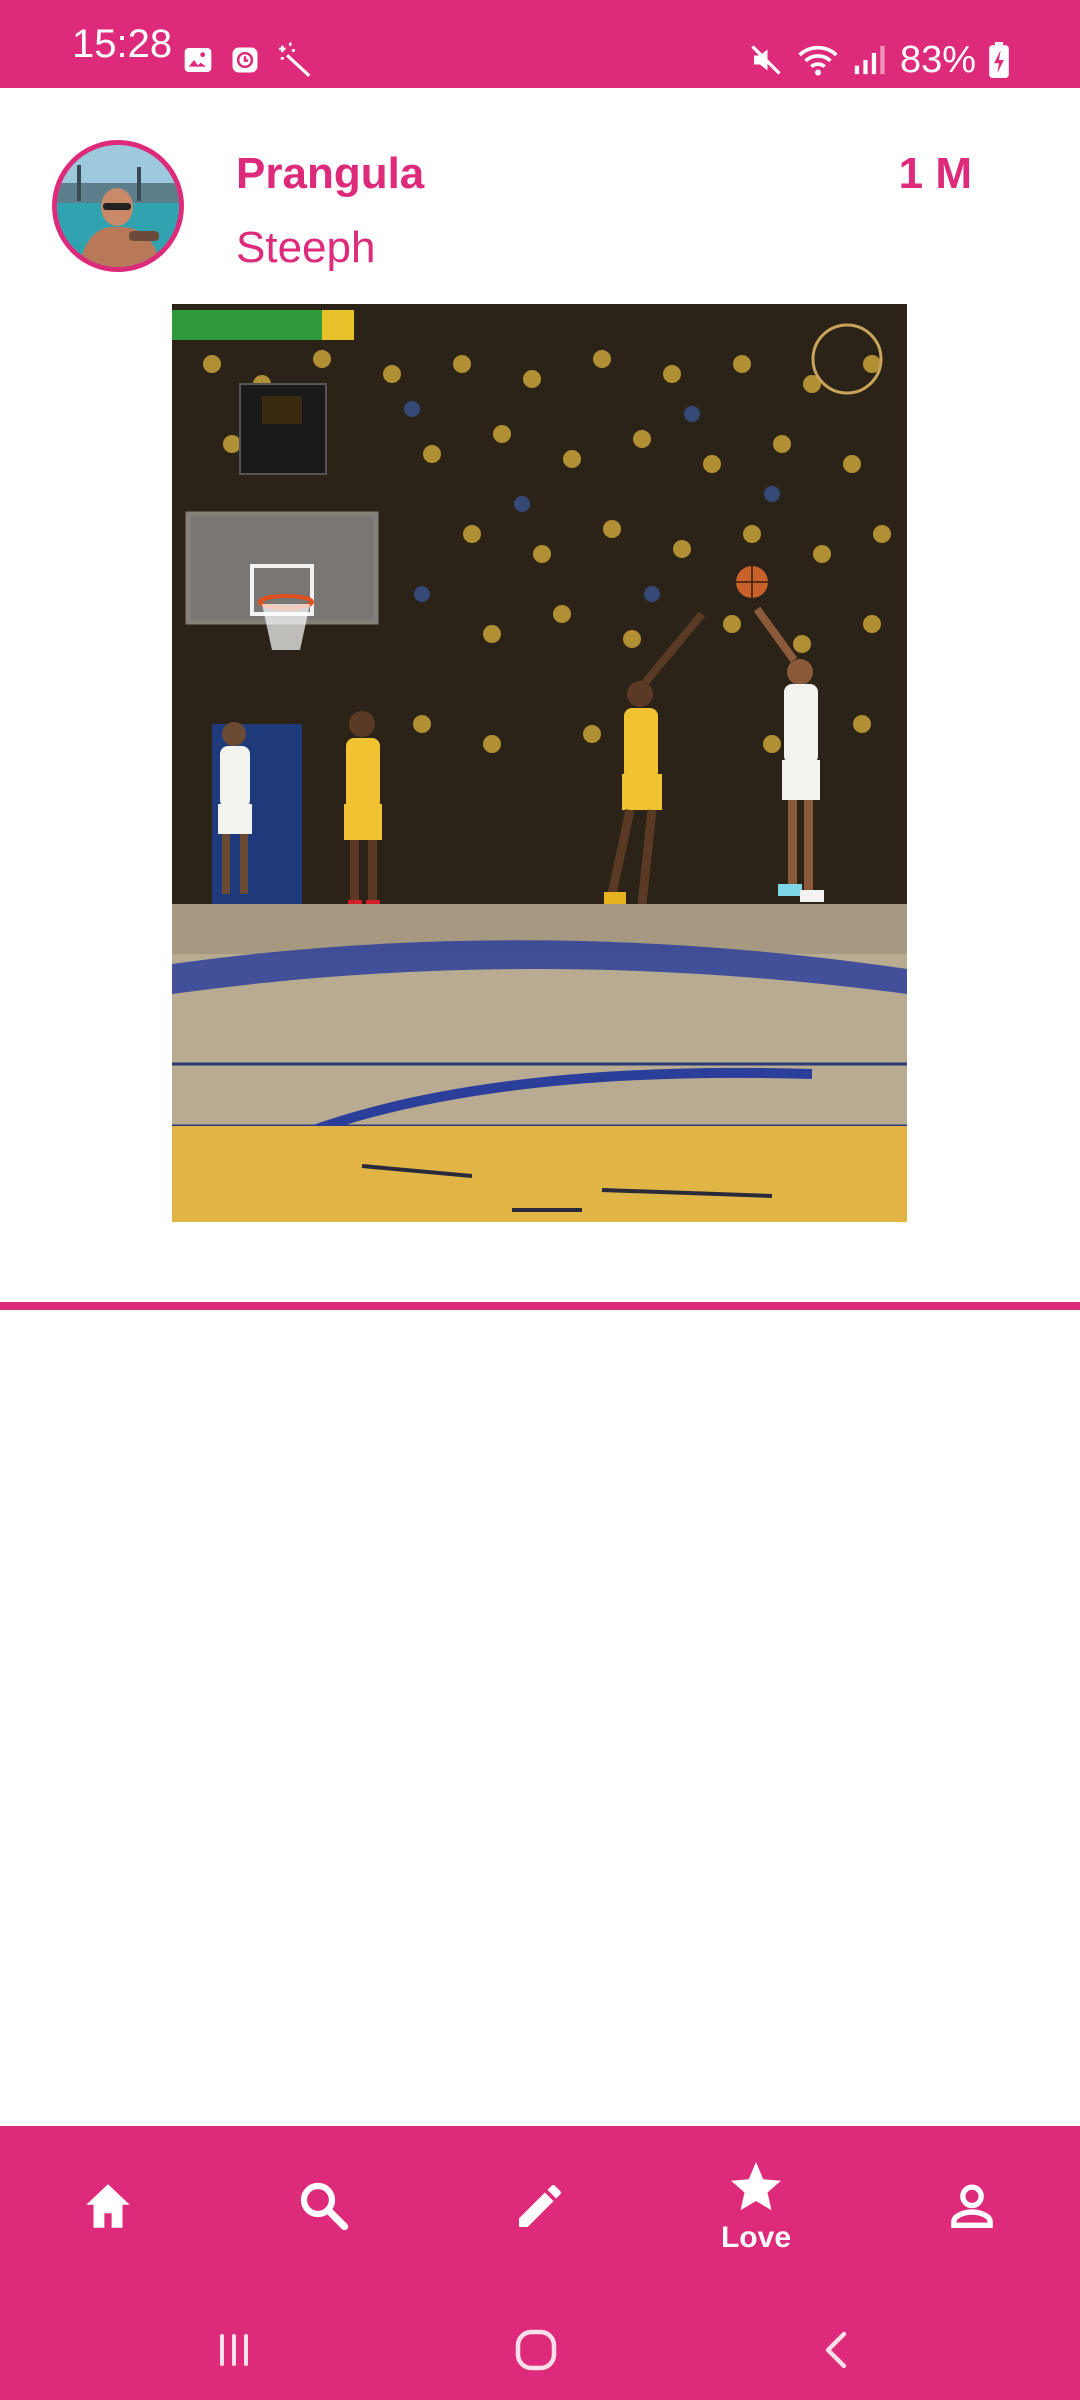 Image resolution: width=1080 pixels, height=2400 pixels. I want to click on star-icon, so click(756, 2186).